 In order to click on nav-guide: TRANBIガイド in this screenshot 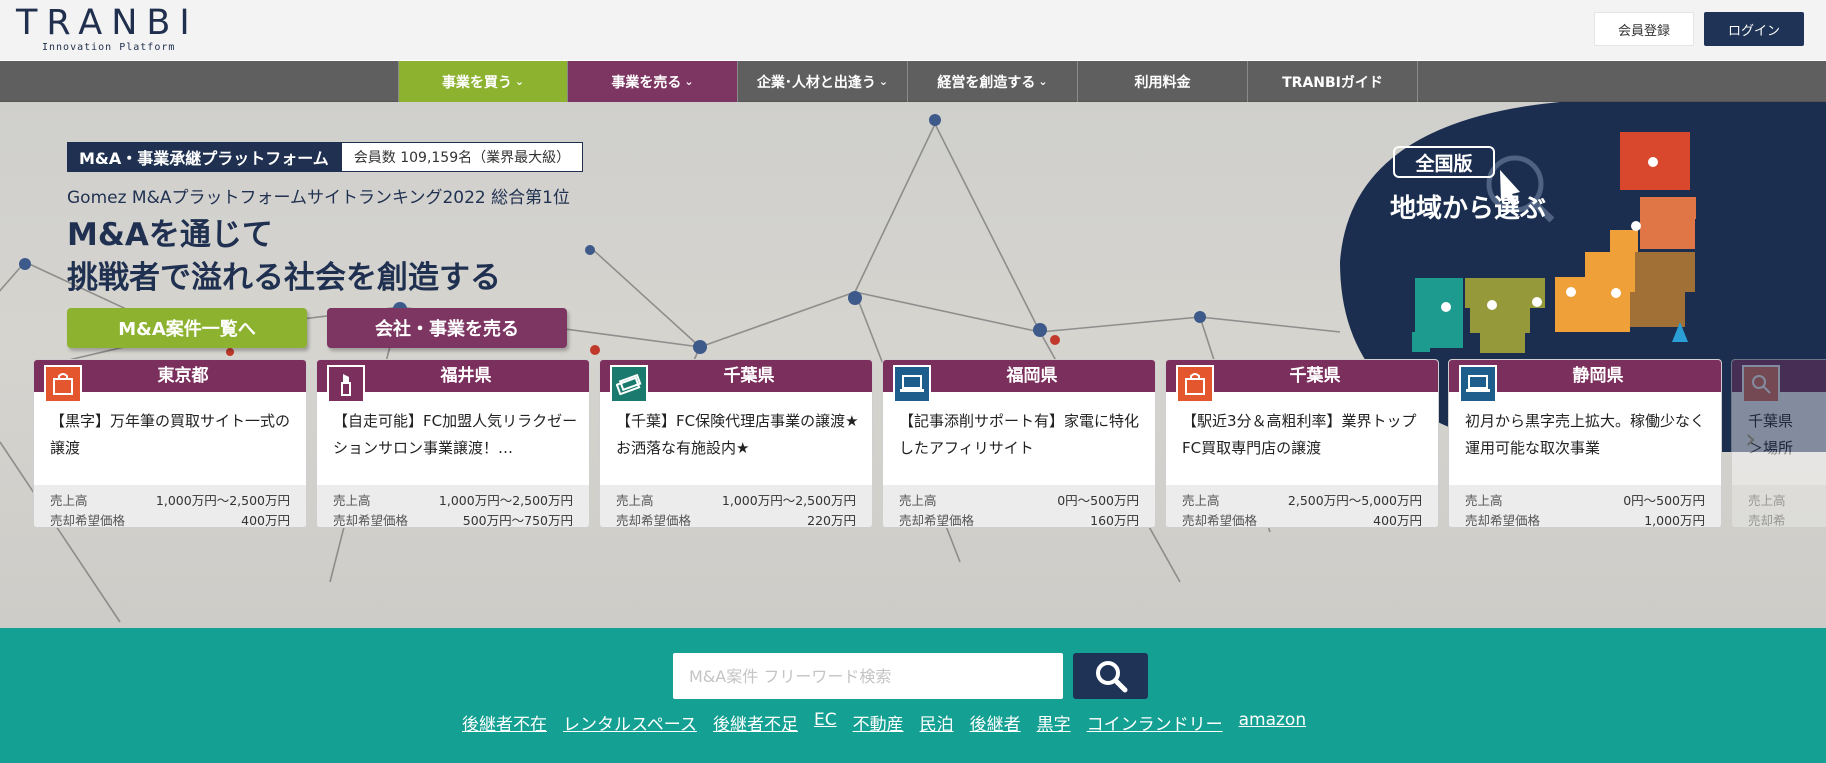, I will do `click(1333, 81)`.